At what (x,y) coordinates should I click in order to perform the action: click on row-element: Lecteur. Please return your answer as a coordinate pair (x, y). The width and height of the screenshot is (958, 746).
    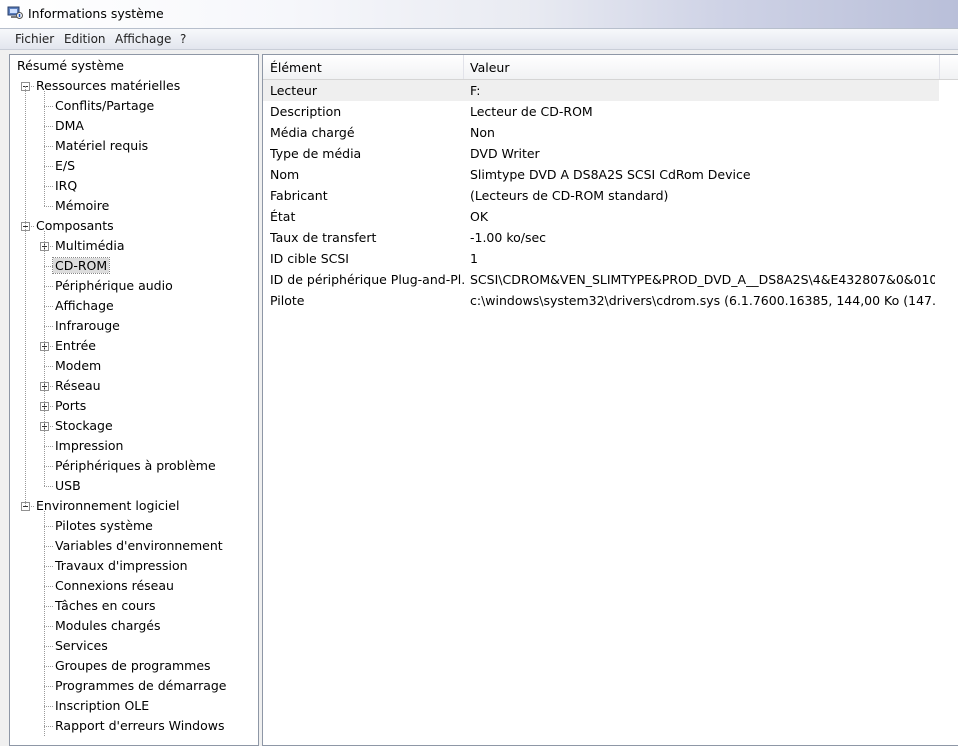
    Looking at the image, I should click on (293, 90).